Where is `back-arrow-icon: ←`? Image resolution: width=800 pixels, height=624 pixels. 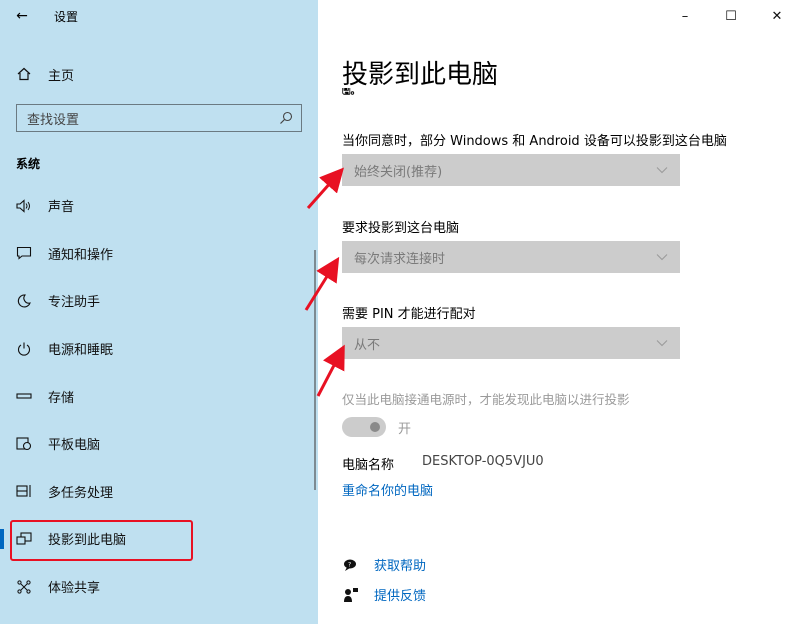 back-arrow-icon: ← is located at coordinates (22, 16).